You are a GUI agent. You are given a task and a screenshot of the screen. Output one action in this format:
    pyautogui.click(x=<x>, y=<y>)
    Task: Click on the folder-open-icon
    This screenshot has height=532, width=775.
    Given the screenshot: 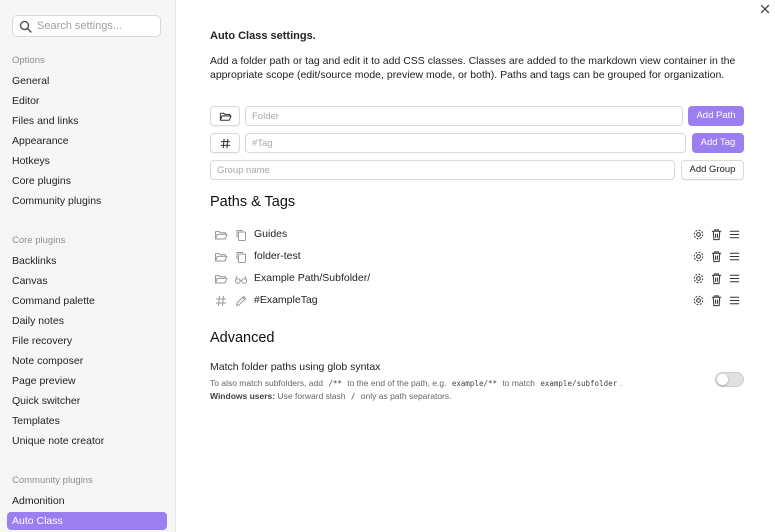 What is the action you would take?
    pyautogui.click(x=225, y=116)
    